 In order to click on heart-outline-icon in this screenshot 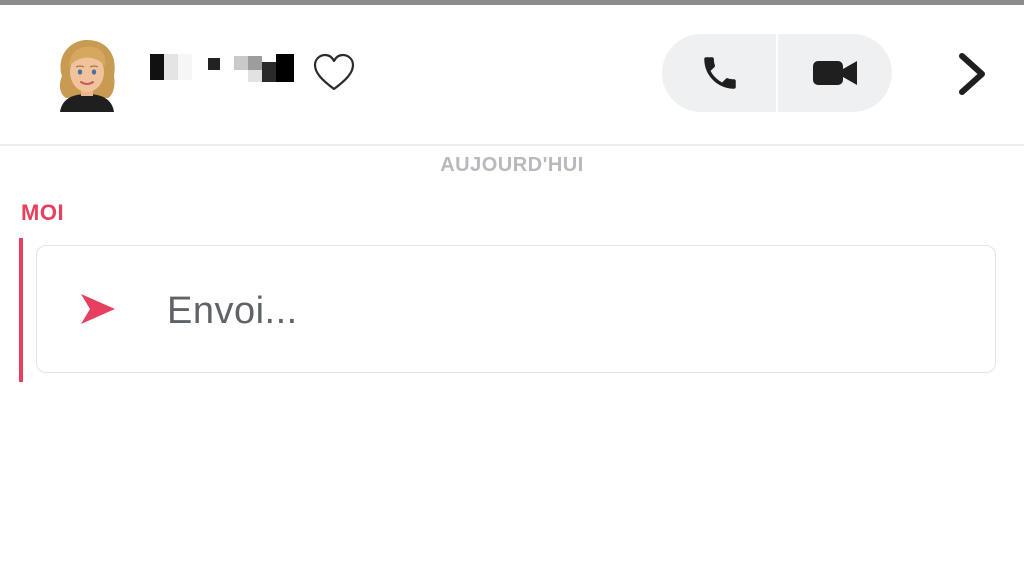, I will do `click(334, 73)`.